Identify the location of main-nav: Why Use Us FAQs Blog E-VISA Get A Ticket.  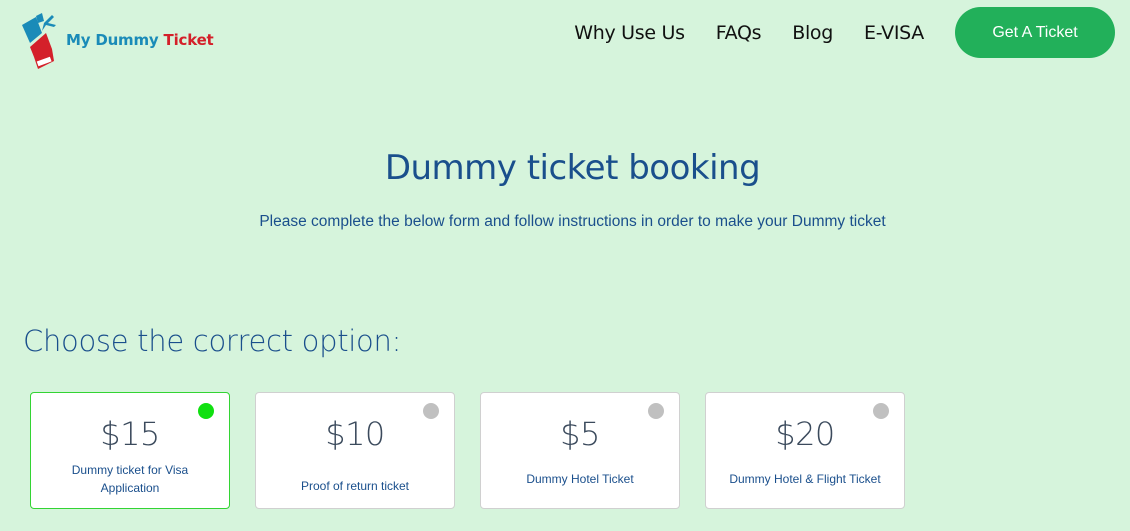
(844, 32).